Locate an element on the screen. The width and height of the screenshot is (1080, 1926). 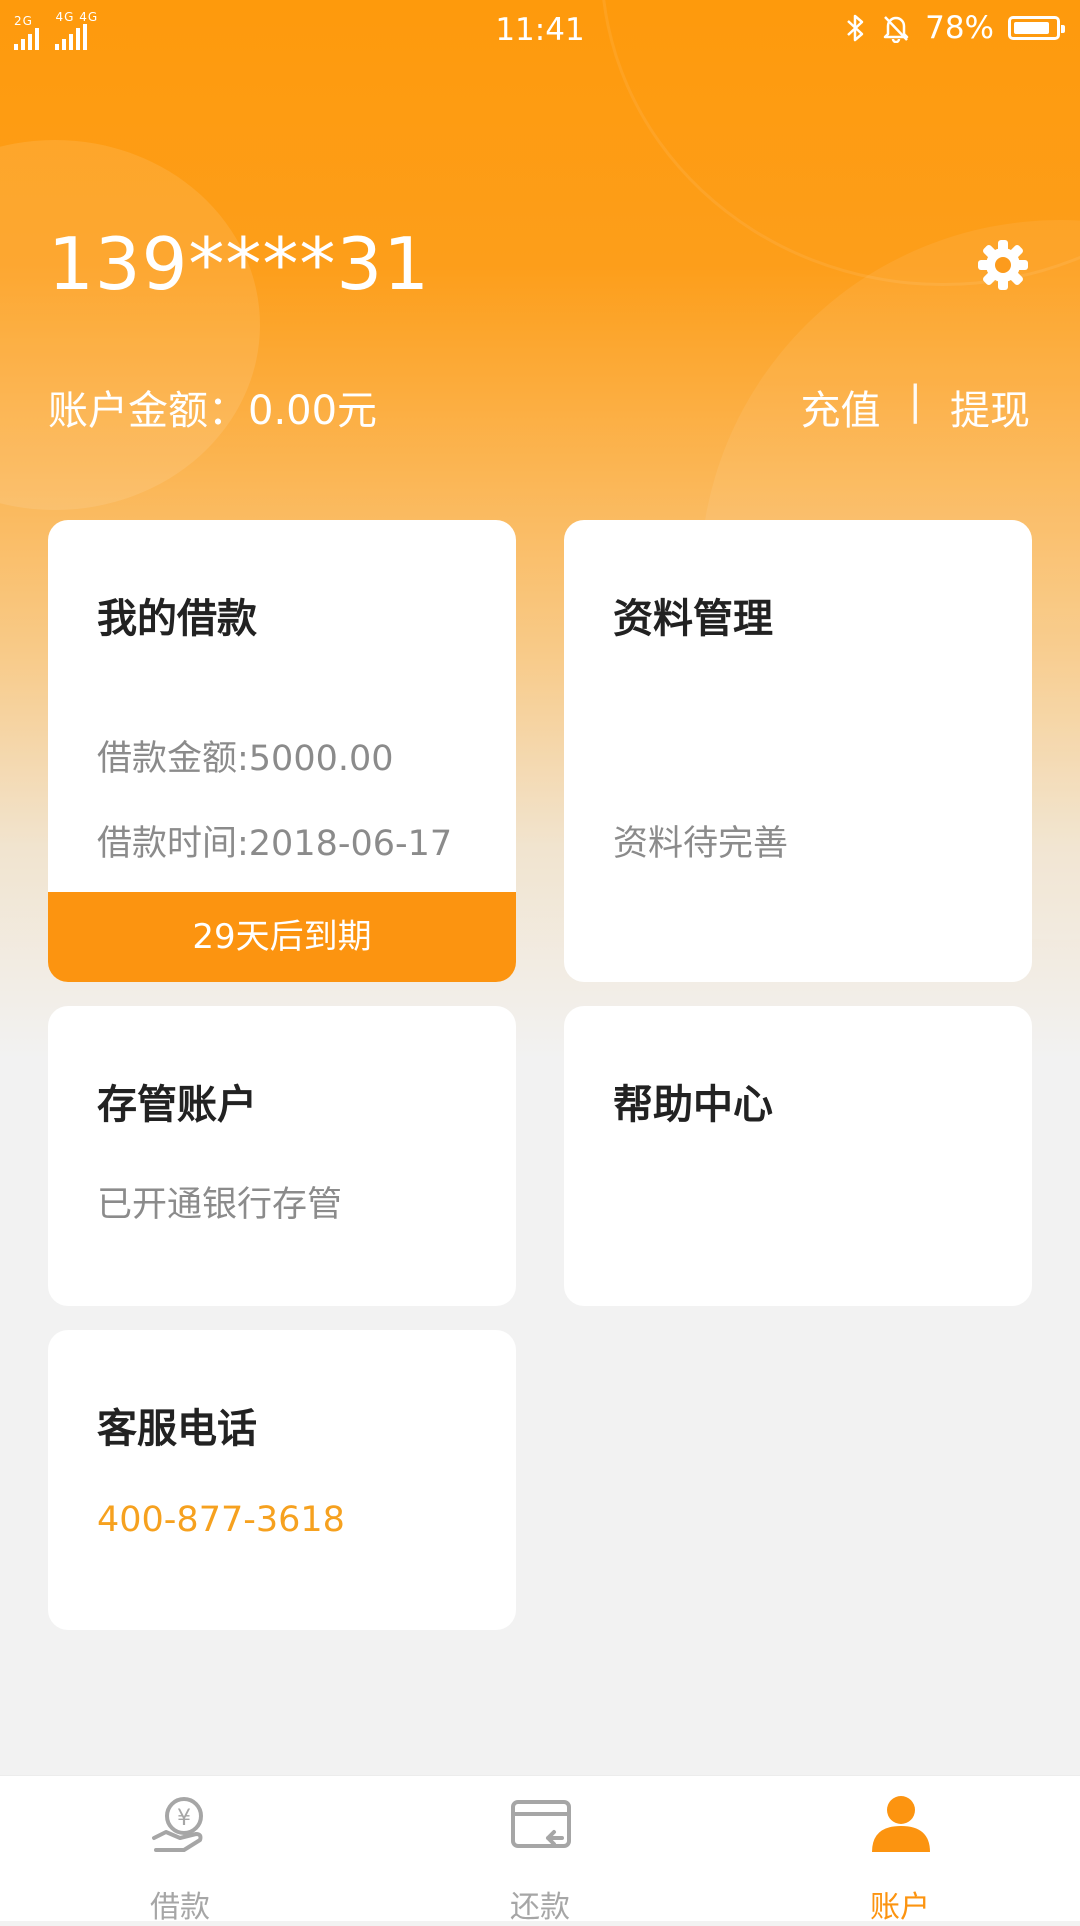
card-title: 帮助中心 is located at coordinates (693, 1105).